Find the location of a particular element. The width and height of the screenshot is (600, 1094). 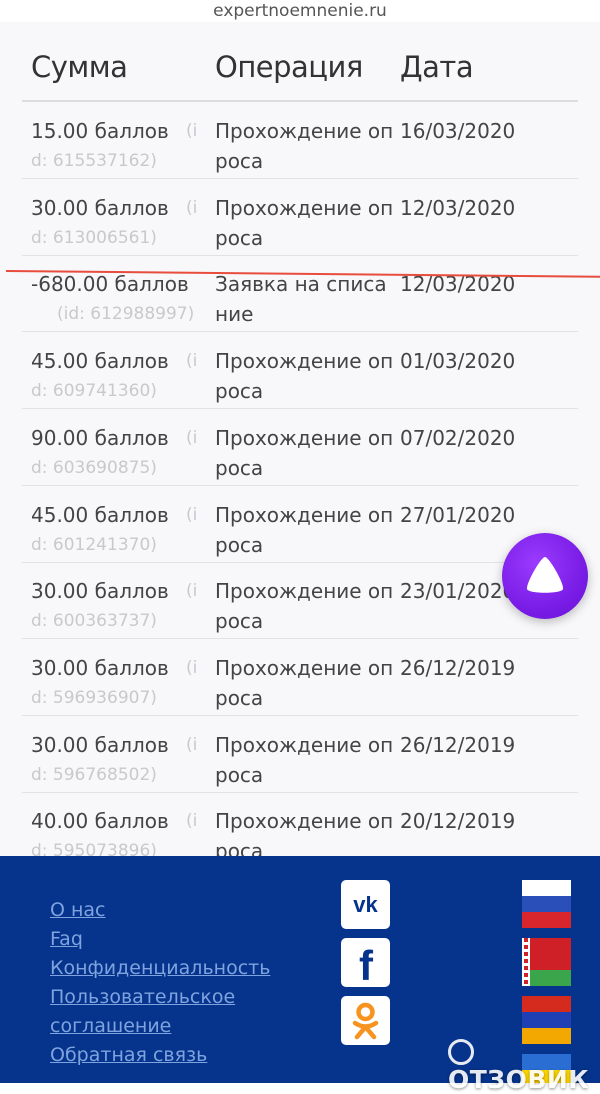

amount-cell: 90.00 баллов is located at coordinates (100, 438).